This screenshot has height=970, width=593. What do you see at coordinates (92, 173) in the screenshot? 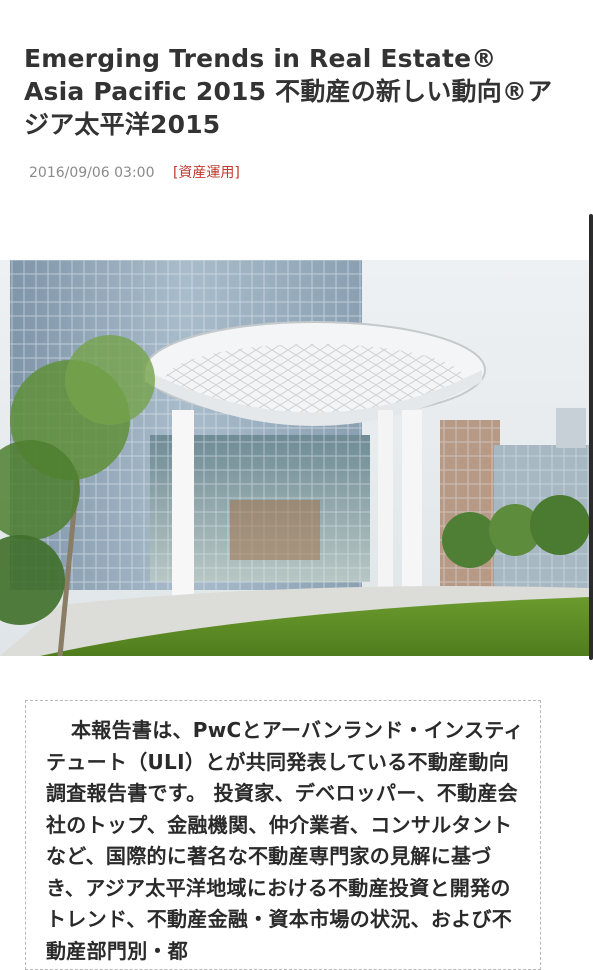
I see `publish-date: 2016/09/06 03:00` at bounding box center [92, 173].